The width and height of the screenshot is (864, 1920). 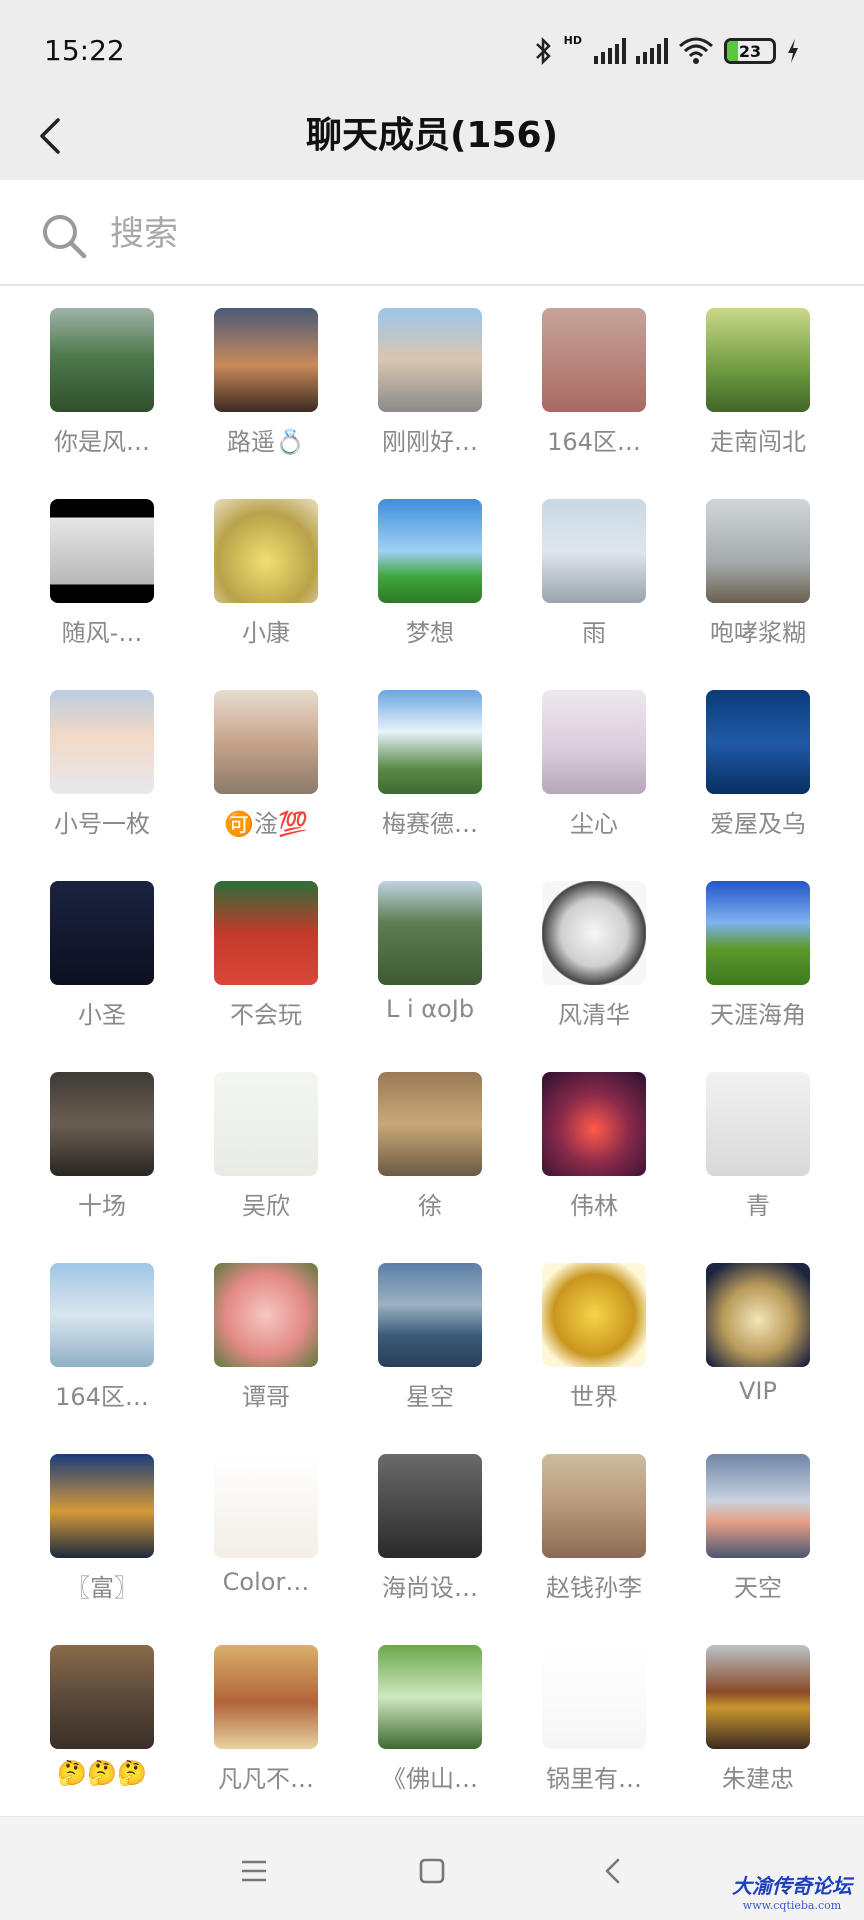 I want to click on member-item: 〖富〗, so click(x=102, y=1549).